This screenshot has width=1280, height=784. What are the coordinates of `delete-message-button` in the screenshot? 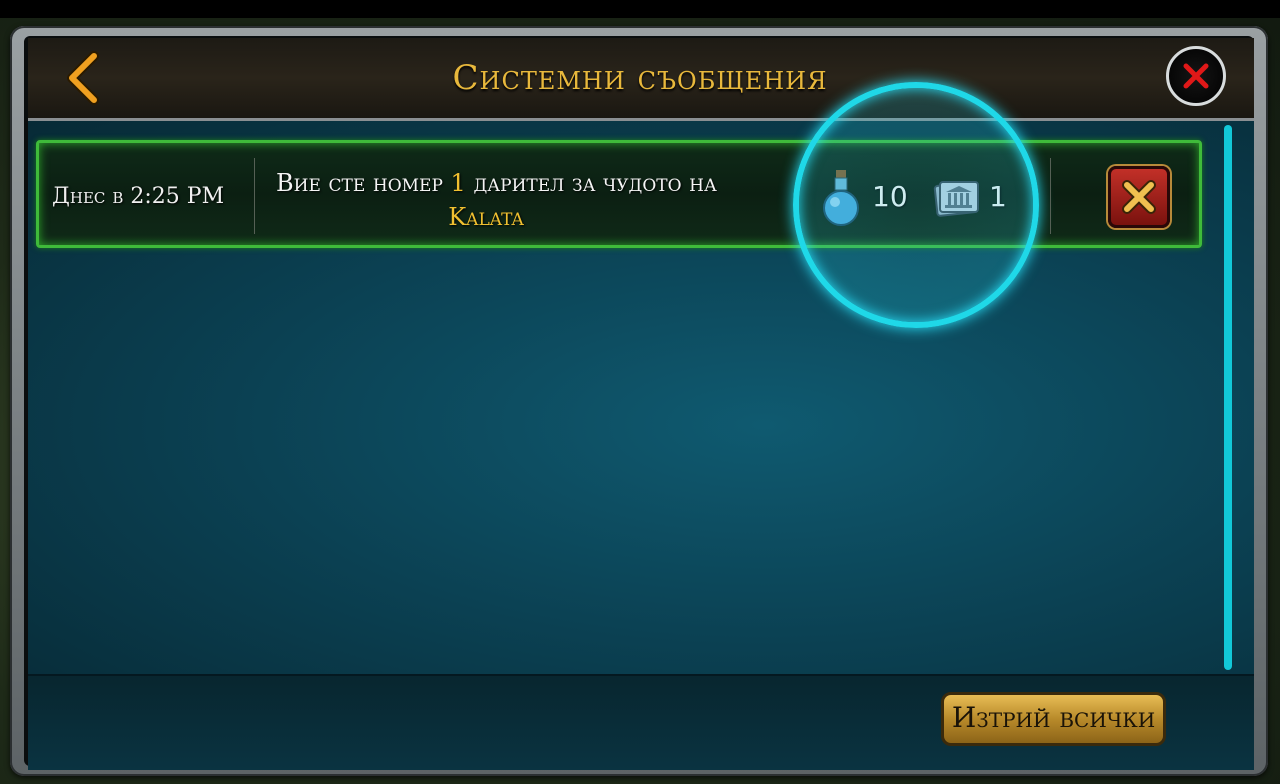 It's located at (1139, 197).